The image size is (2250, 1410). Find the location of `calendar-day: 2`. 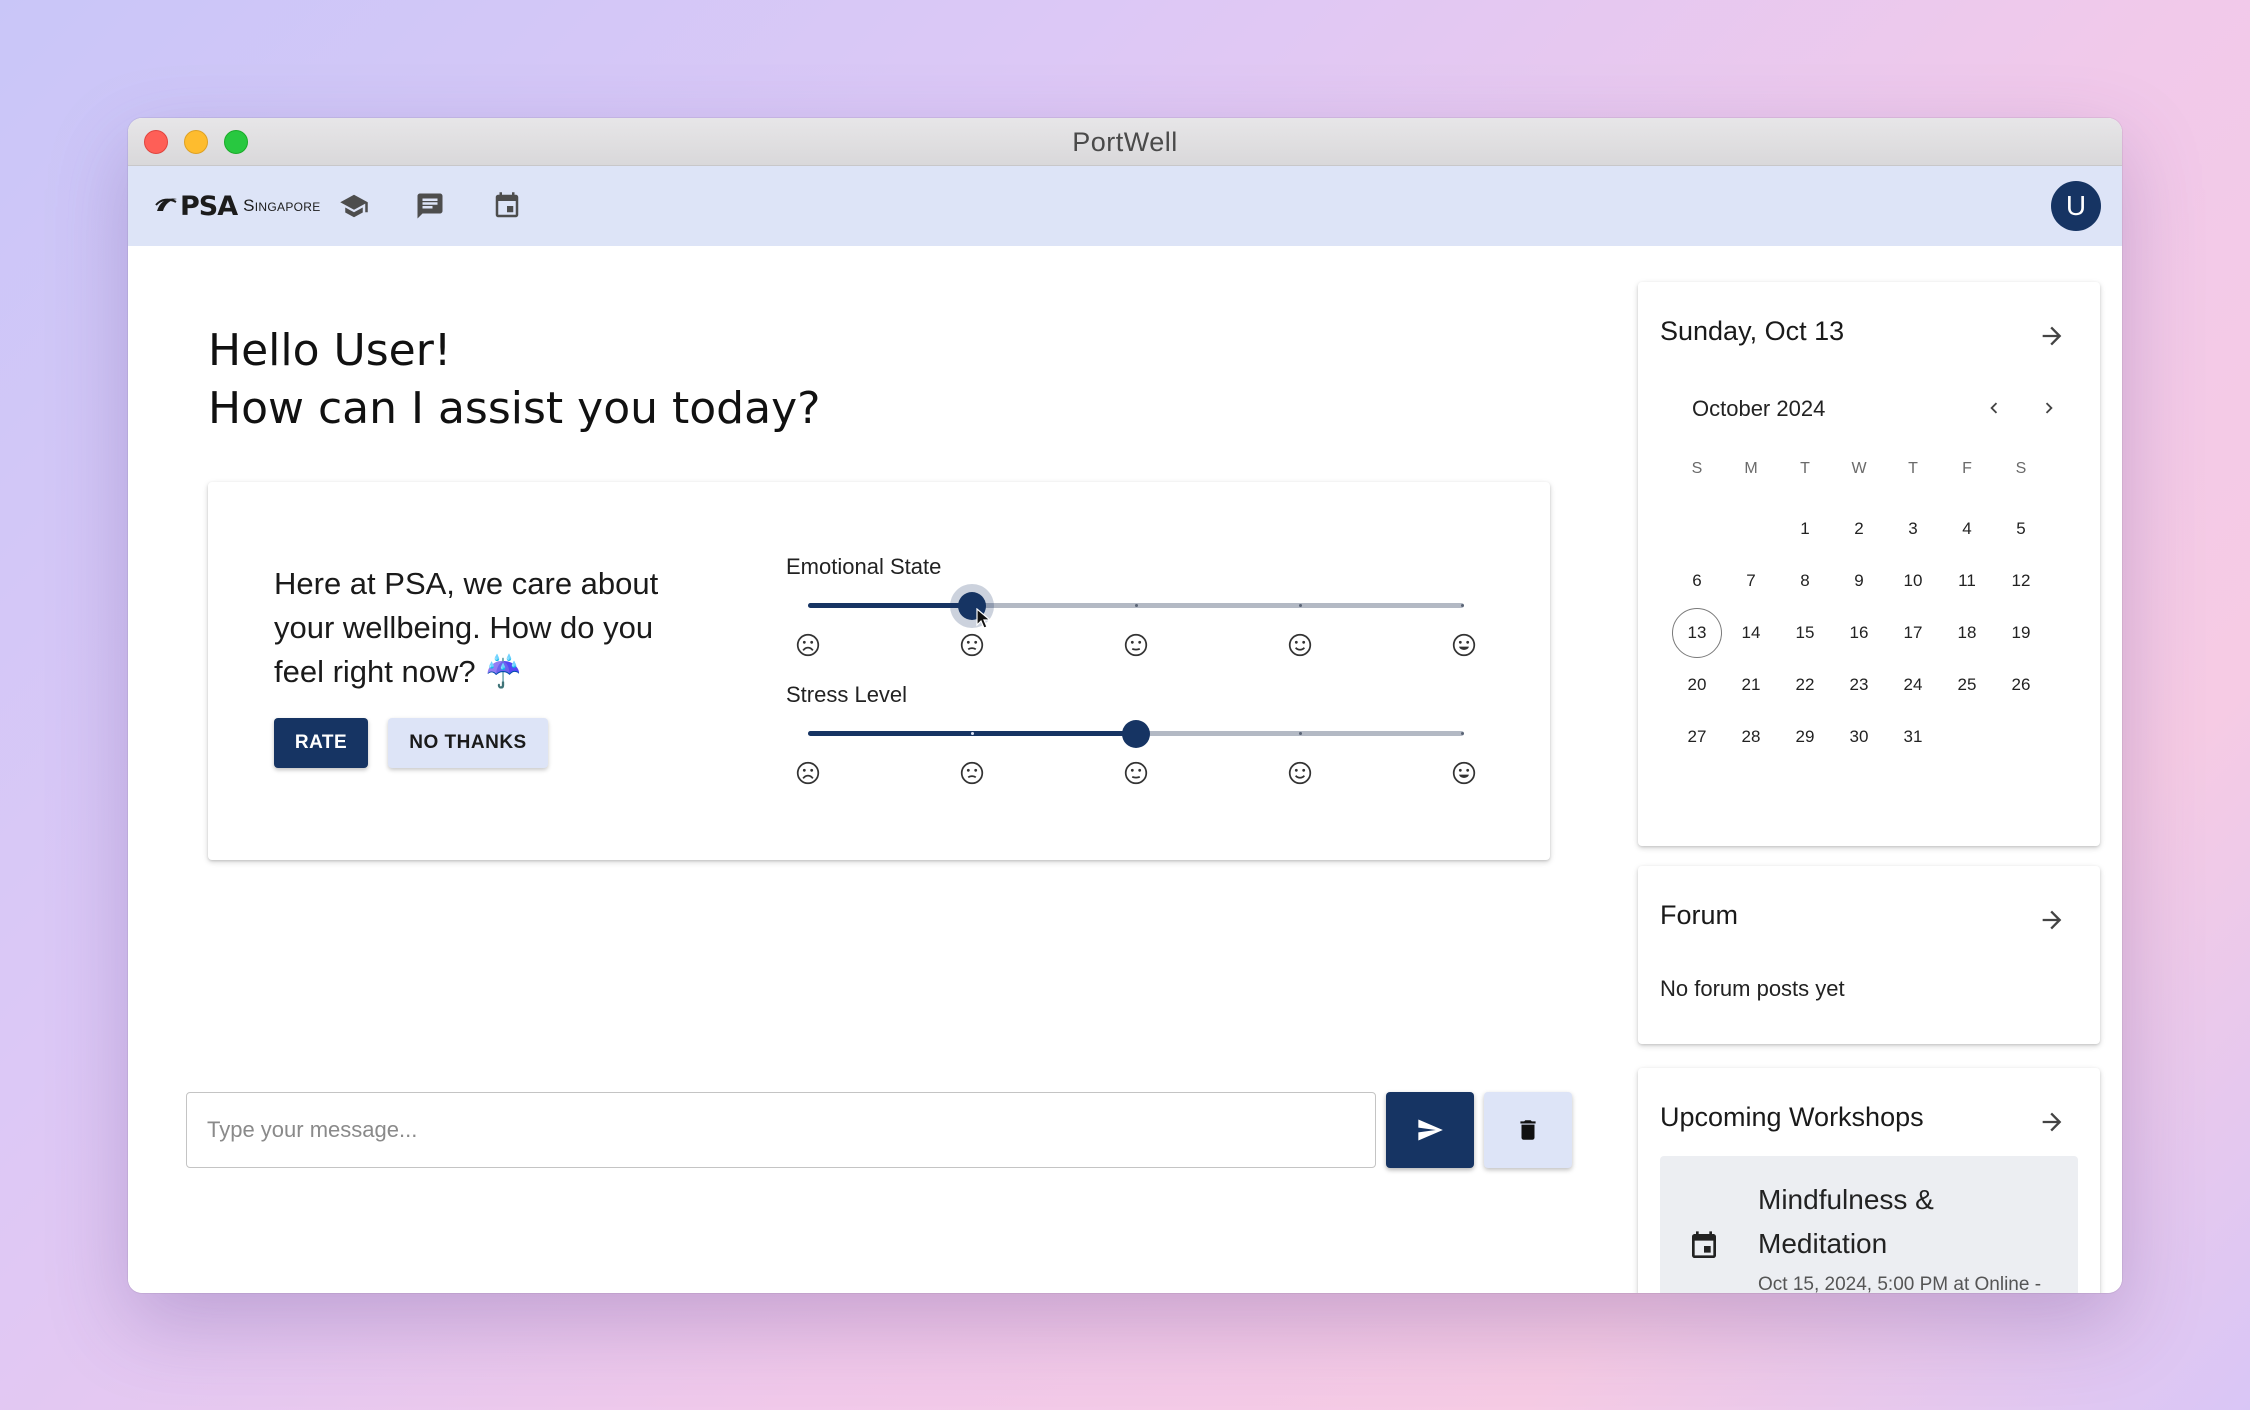

calendar-day: 2 is located at coordinates (1859, 529).